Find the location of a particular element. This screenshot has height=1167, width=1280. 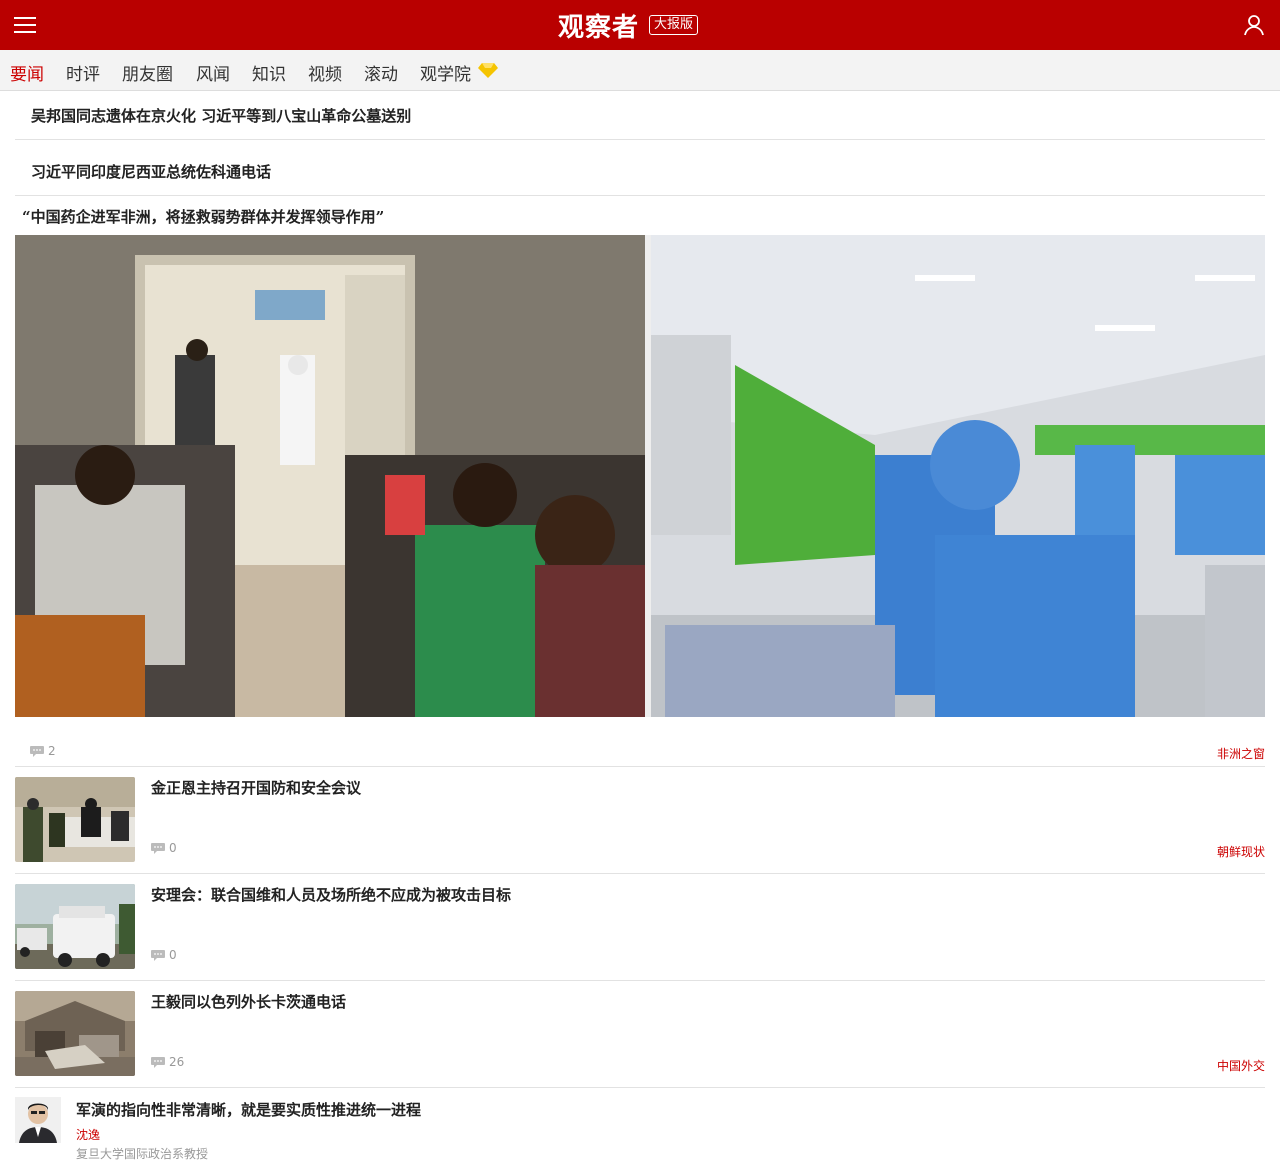

feature-meta: 2 非洲之窗 is located at coordinates (640, 754).